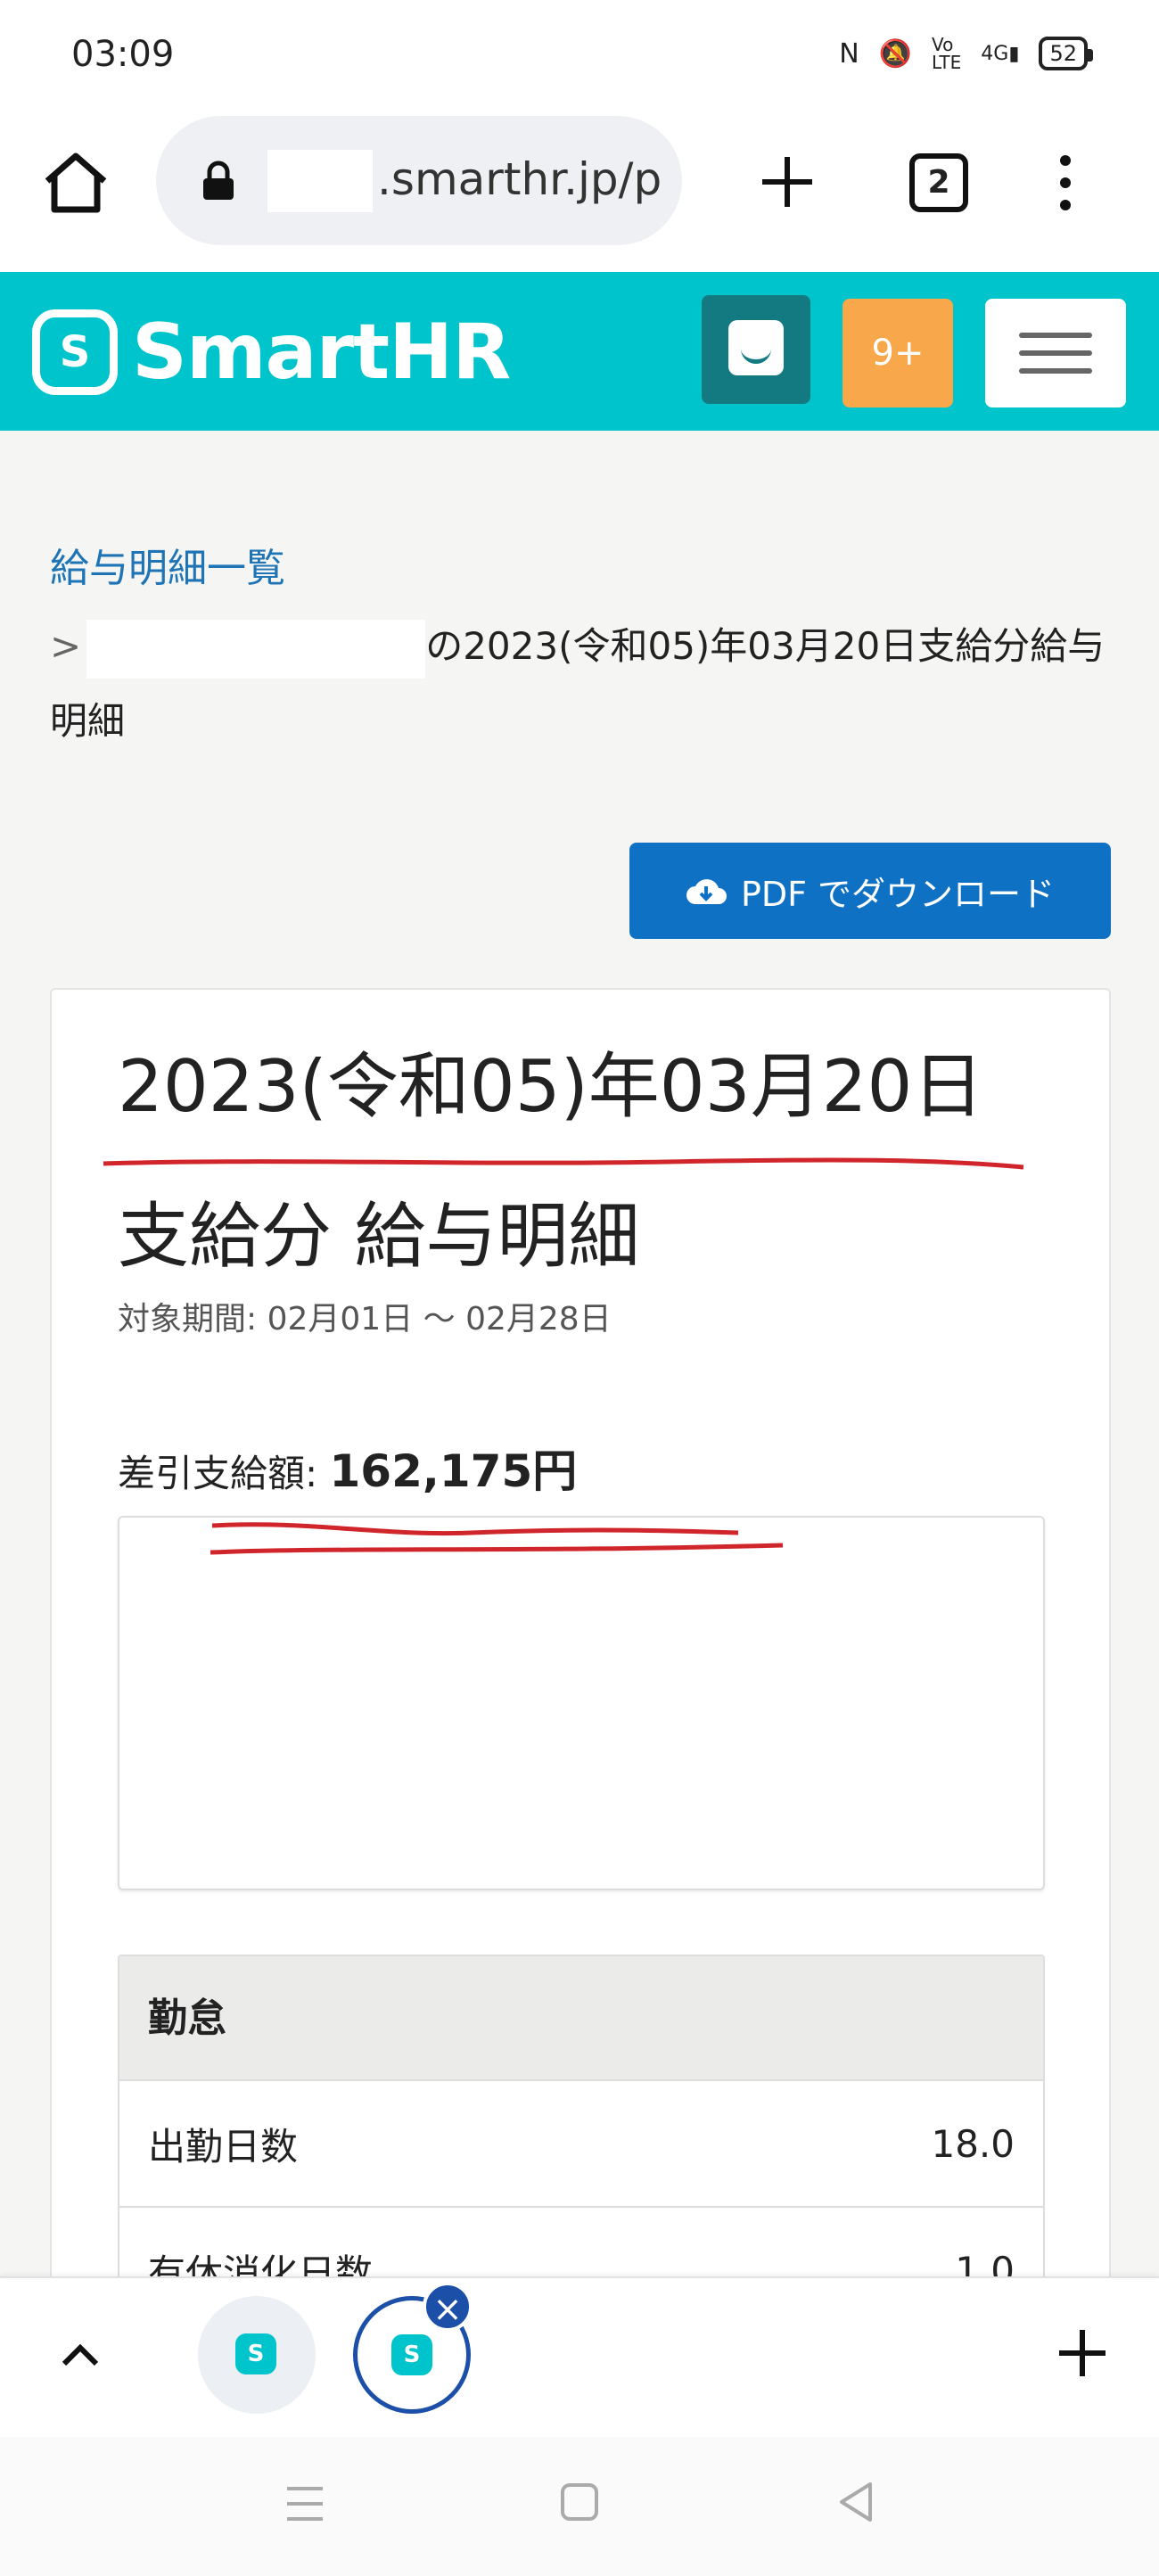 This screenshot has width=1159, height=2576. What do you see at coordinates (947, 53) in the screenshot?
I see `volte-icon: Vo LTE` at bounding box center [947, 53].